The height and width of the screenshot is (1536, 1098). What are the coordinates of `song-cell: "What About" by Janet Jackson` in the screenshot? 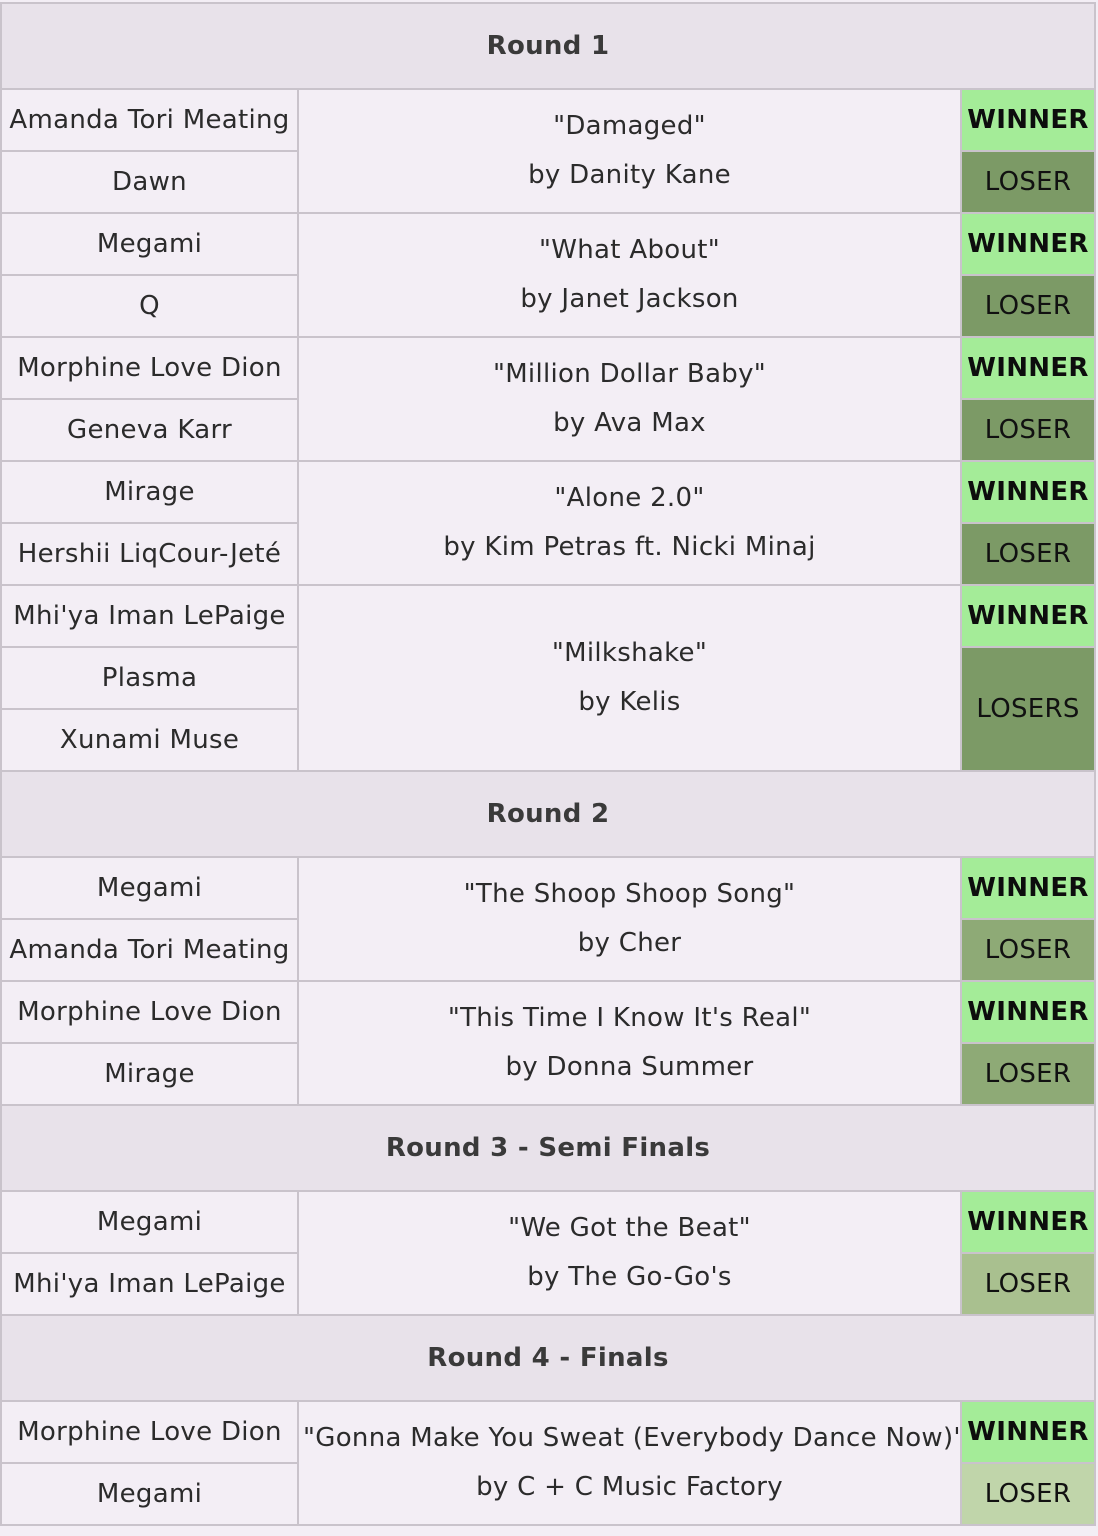 It's located at (629, 275).